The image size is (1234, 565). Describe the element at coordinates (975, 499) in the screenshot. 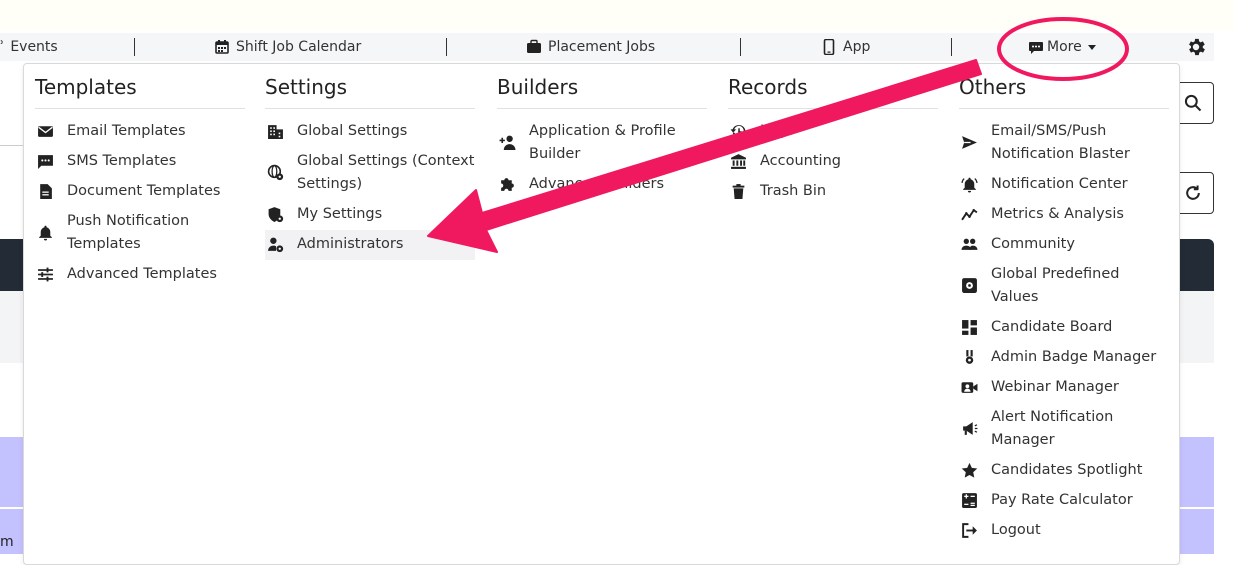

I see `calculator-icon` at that location.